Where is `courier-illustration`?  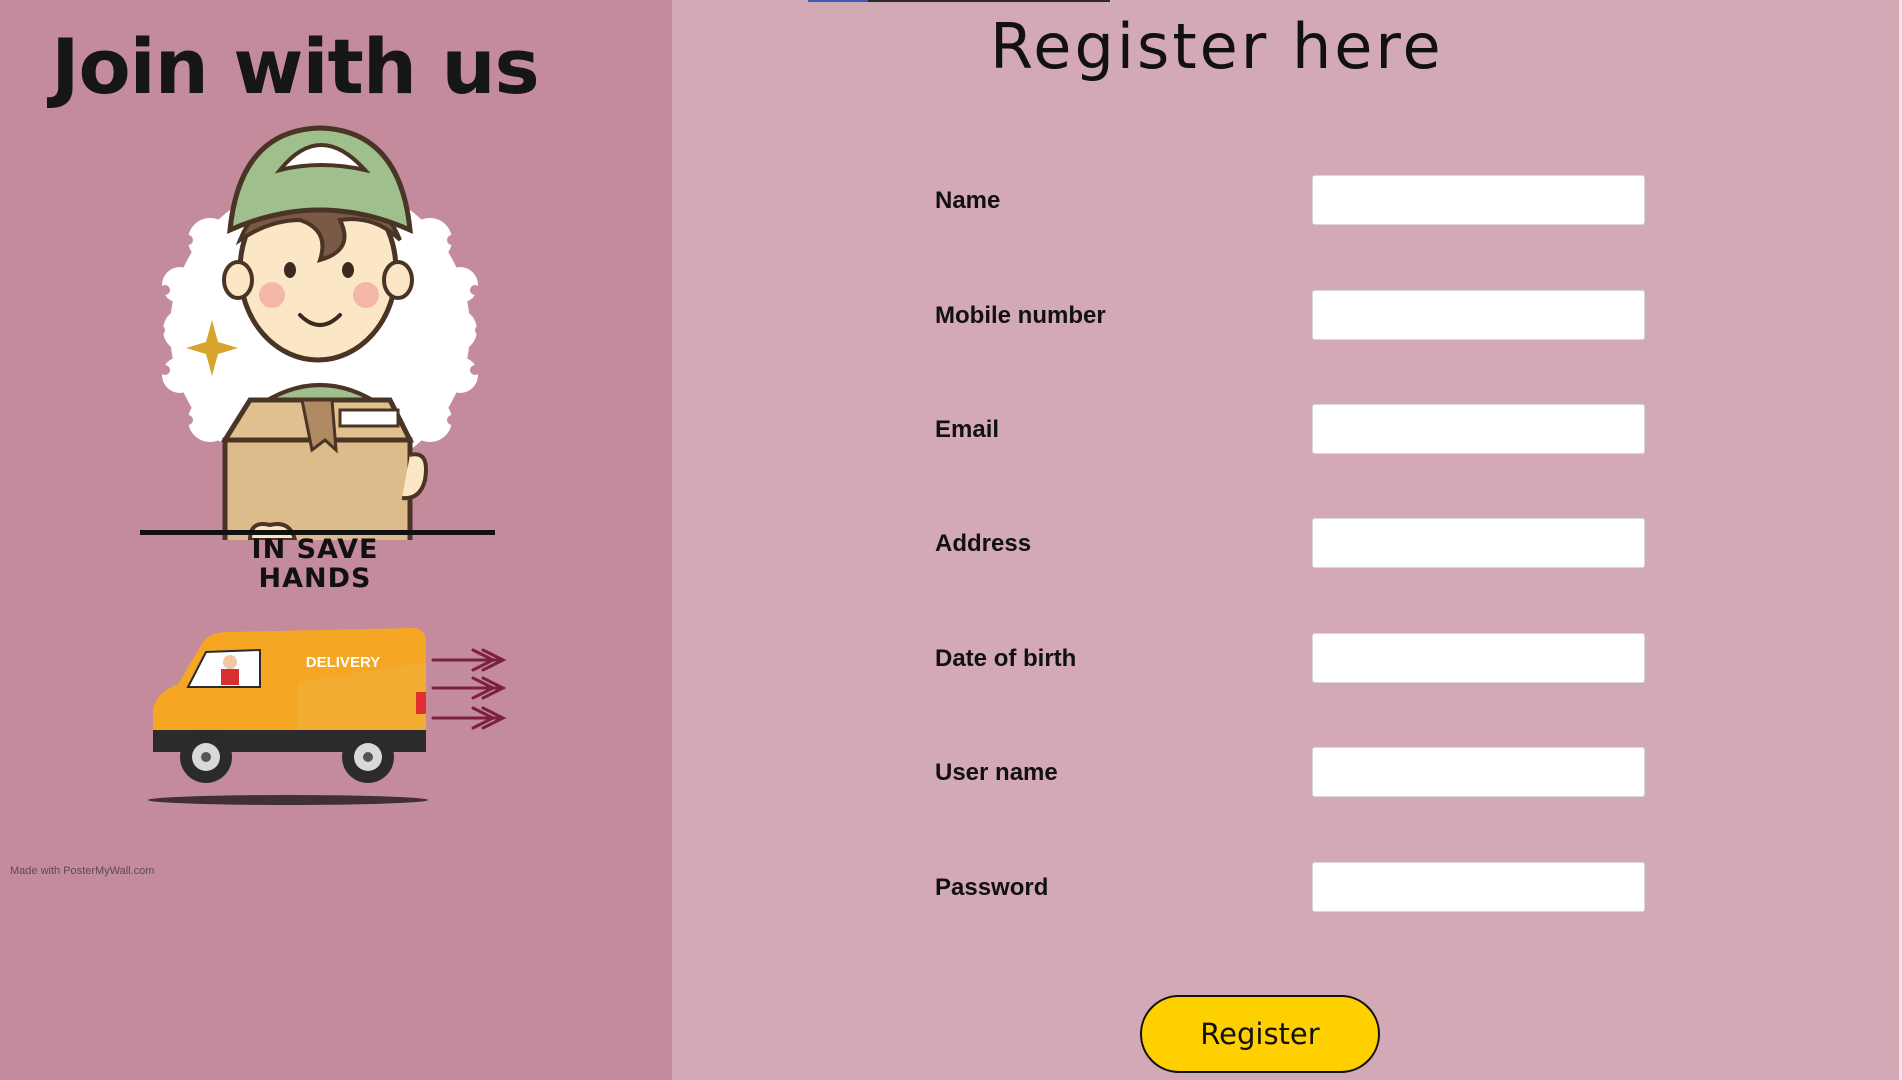
courier-illustration is located at coordinates (317, 332).